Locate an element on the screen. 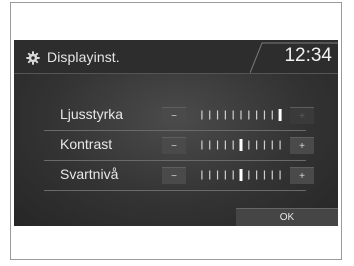 Image resolution: width=354 pixels, height=266 pixels. ok-button: OK is located at coordinates (287, 217).